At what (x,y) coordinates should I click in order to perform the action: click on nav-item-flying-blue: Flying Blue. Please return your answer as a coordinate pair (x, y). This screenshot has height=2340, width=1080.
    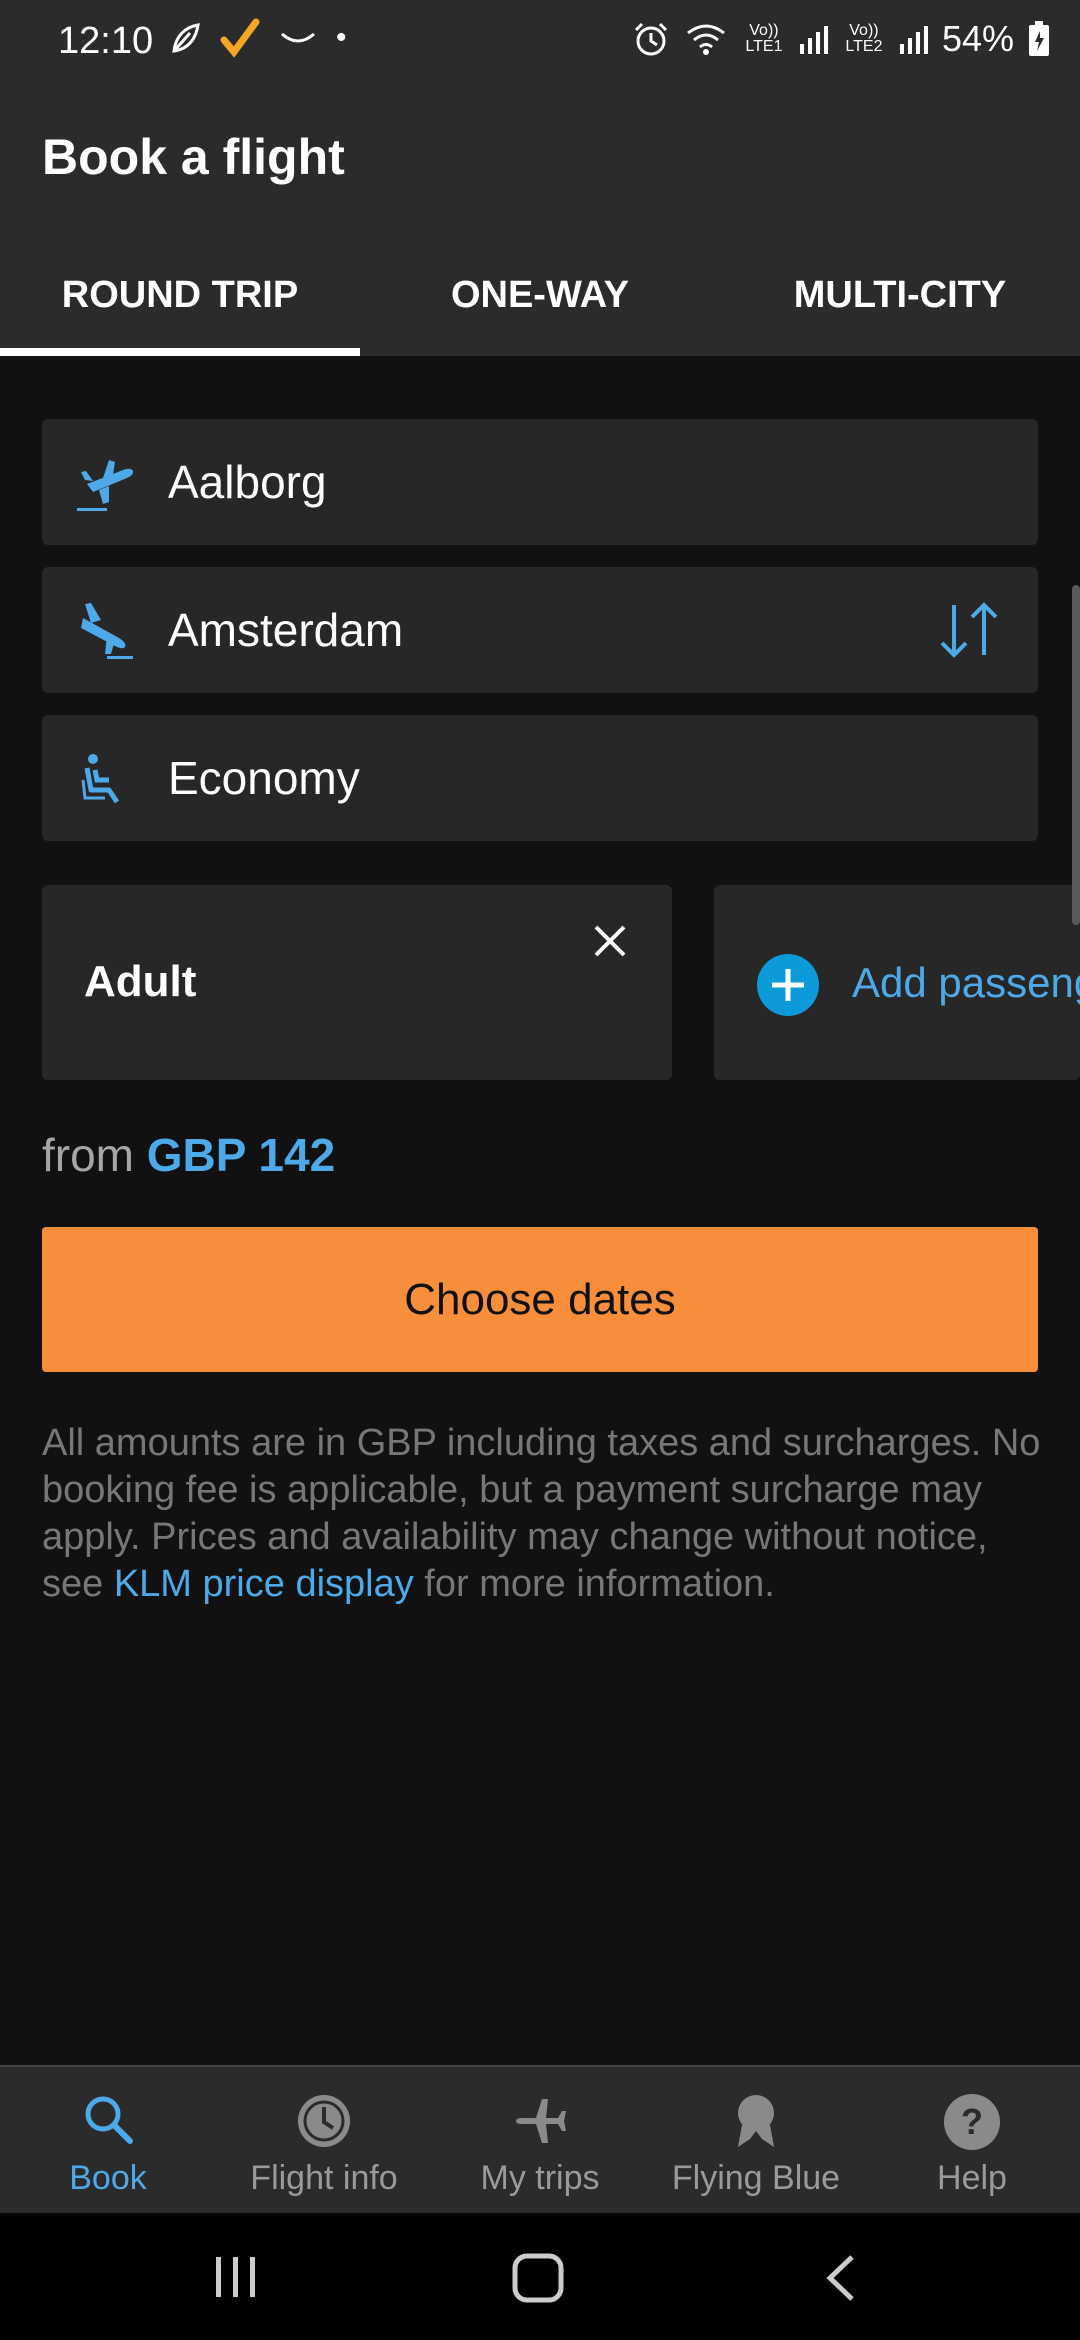
    Looking at the image, I should click on (756, 2141).